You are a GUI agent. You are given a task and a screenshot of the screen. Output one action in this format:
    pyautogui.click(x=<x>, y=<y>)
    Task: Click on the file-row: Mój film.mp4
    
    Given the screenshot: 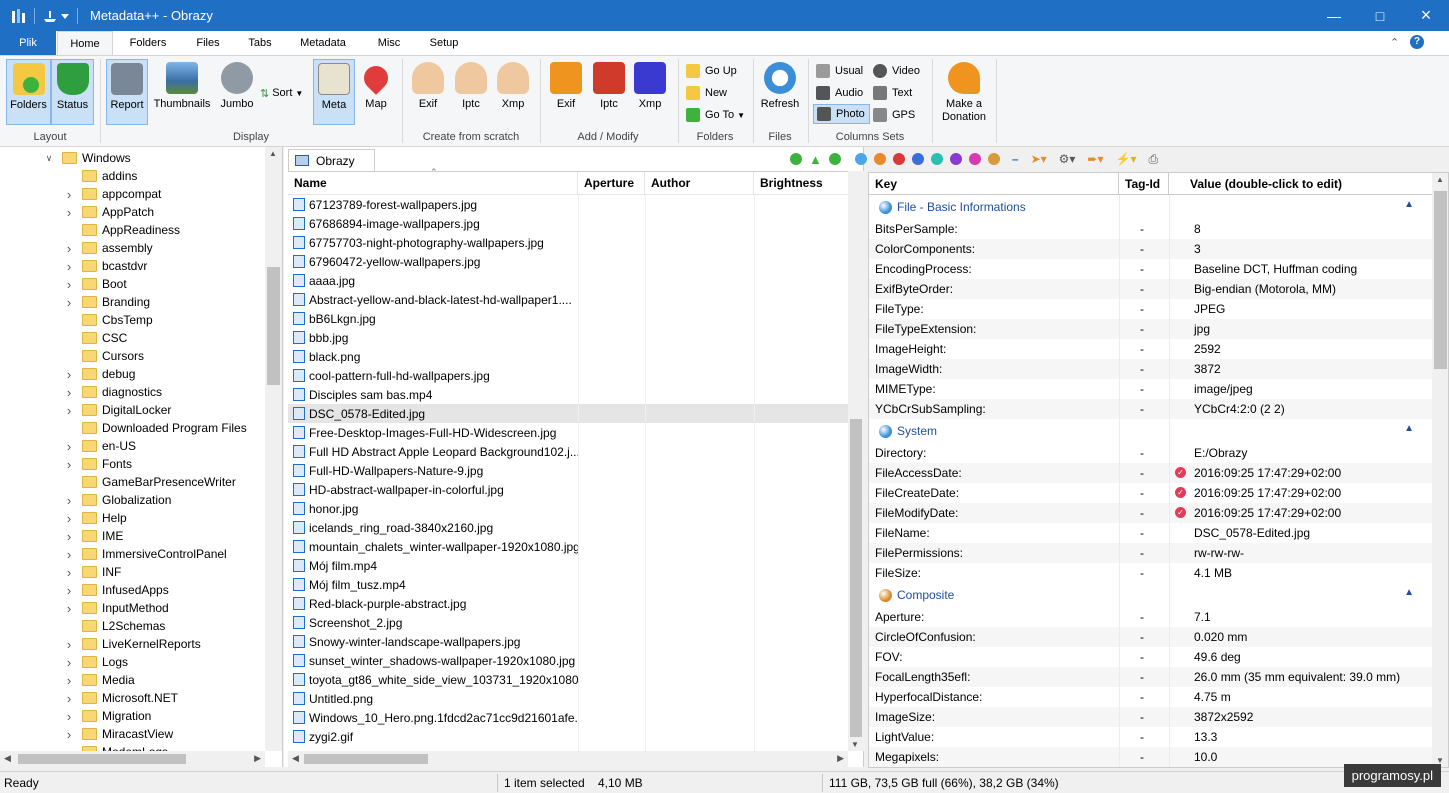 What is the action you would take?
    pyautogui.click(x=568, y=565)
    